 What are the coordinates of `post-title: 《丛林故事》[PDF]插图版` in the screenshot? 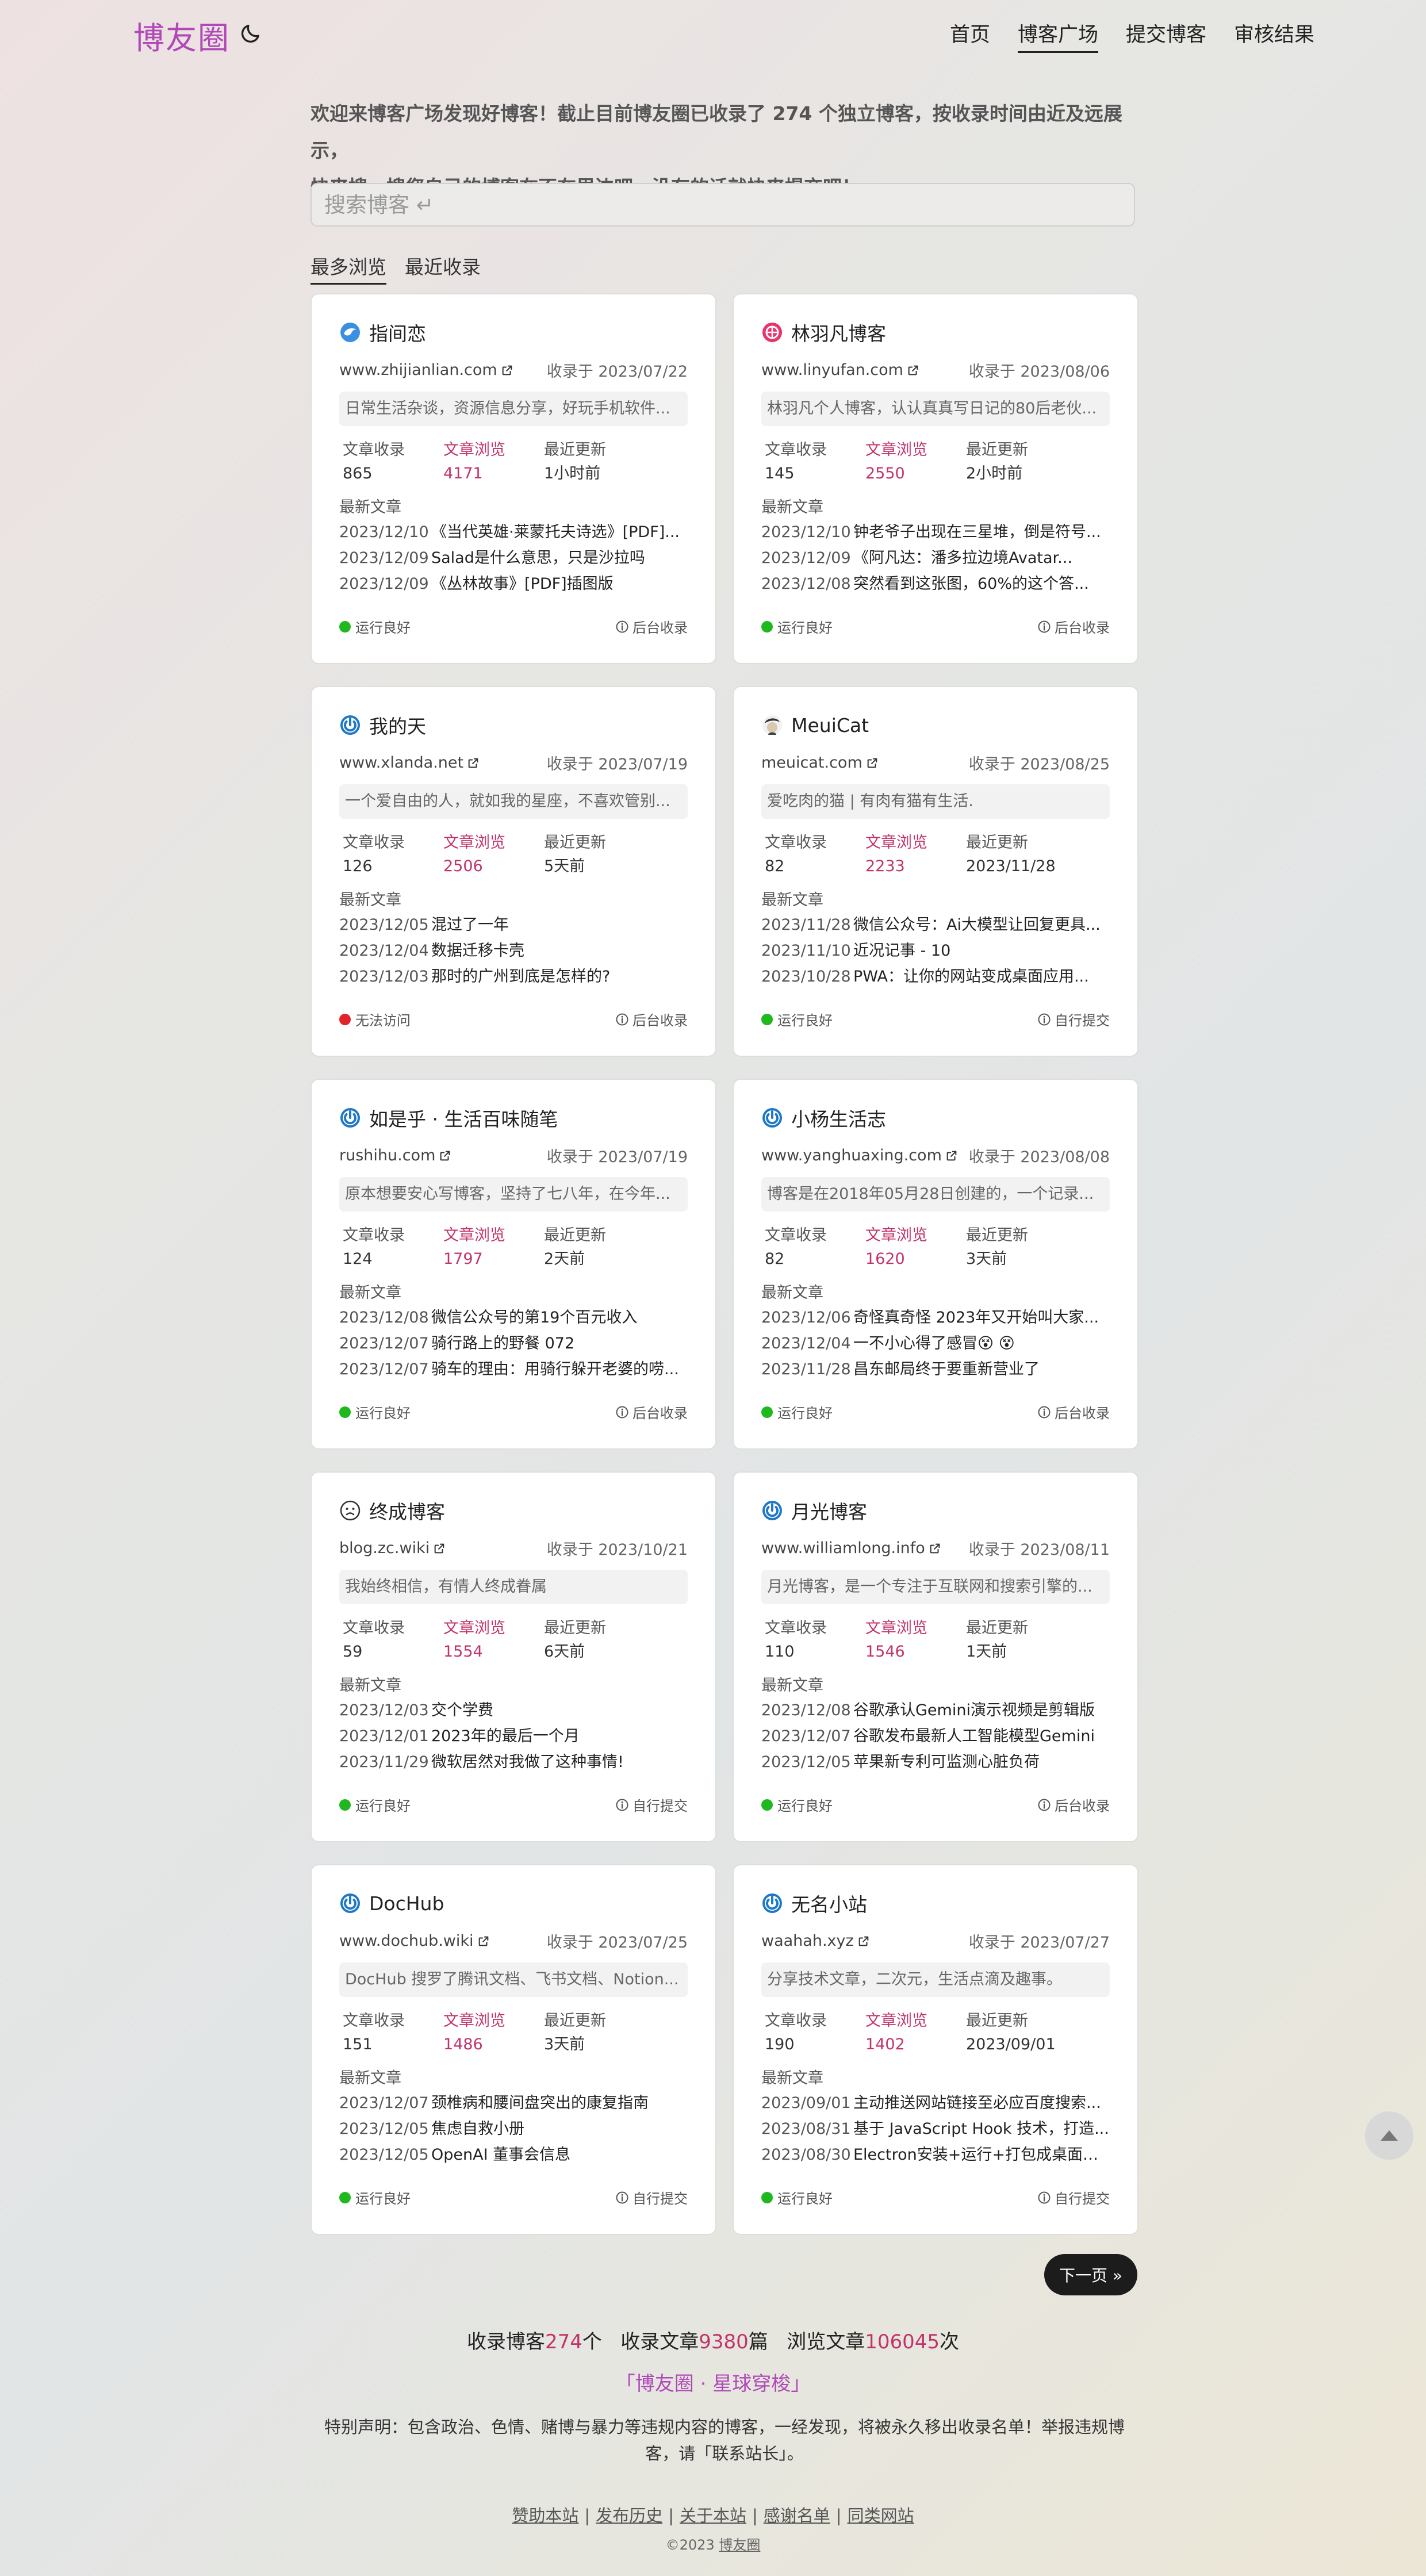 It's located at (522, 584).